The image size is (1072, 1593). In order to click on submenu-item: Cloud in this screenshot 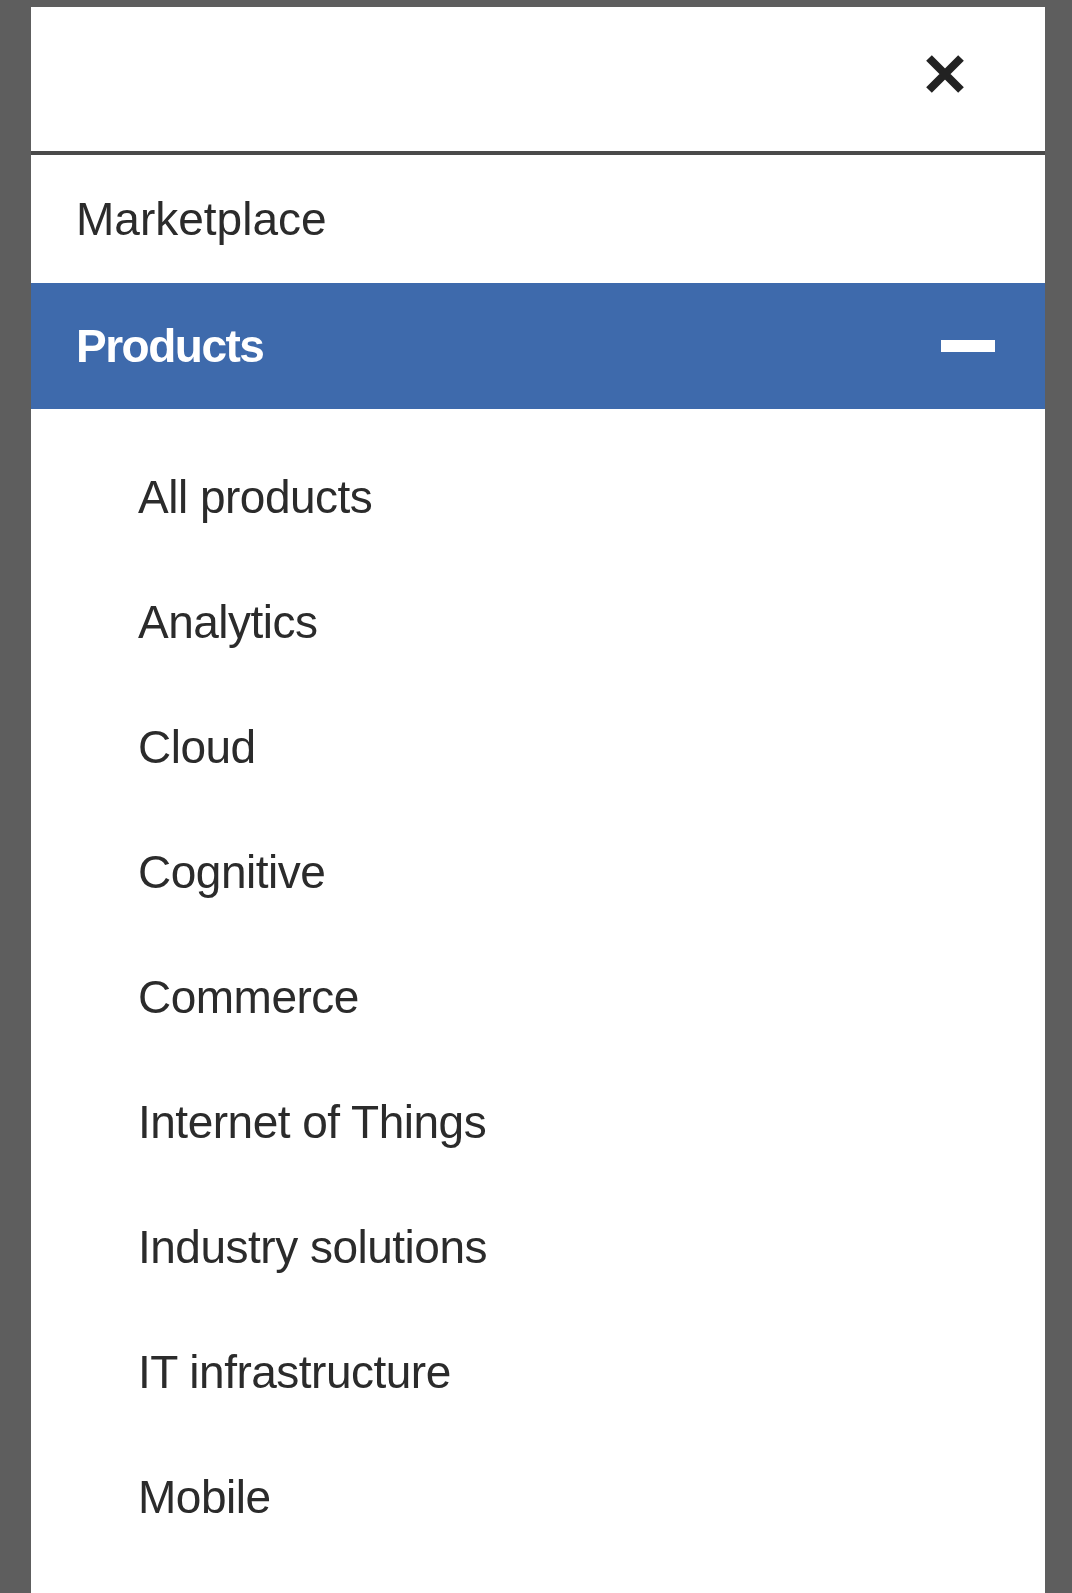, I will do `click(538, 746)`.